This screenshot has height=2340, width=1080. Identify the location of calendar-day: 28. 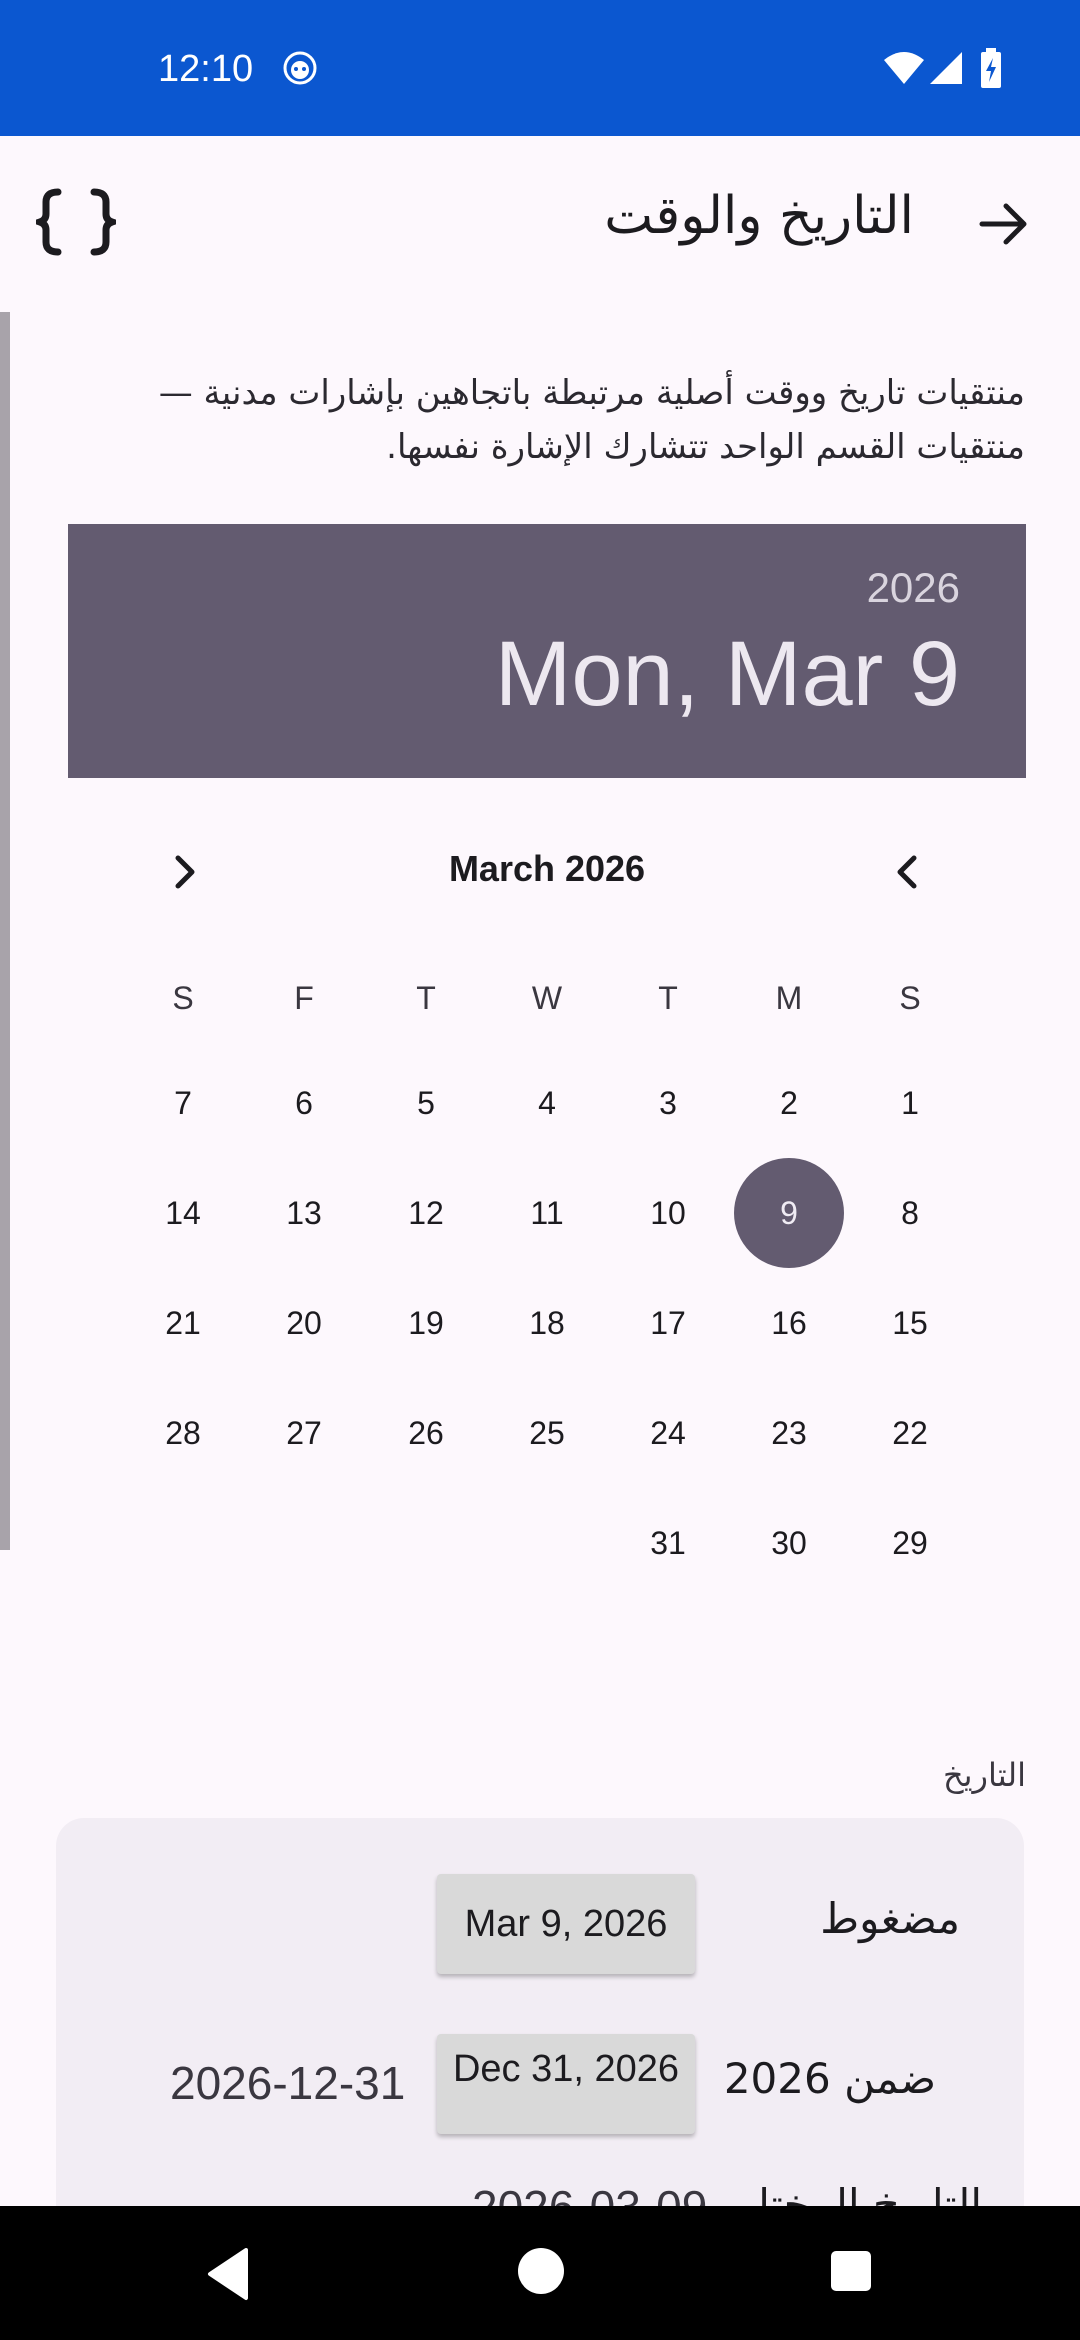
(183, 1433).